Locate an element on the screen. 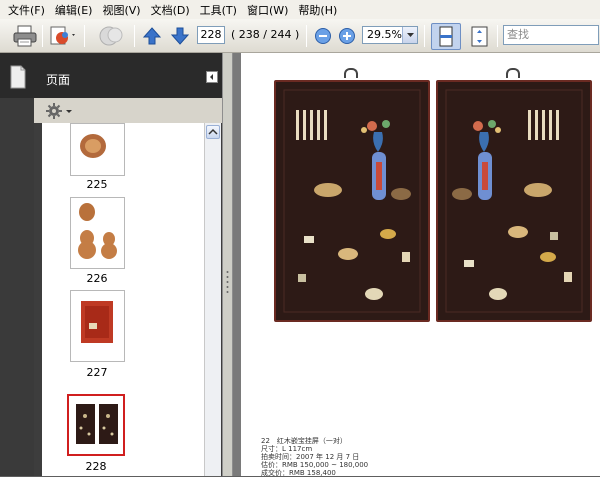 The image size is (600, 477). scroll-up-icon is located at coordinates (213, 131).